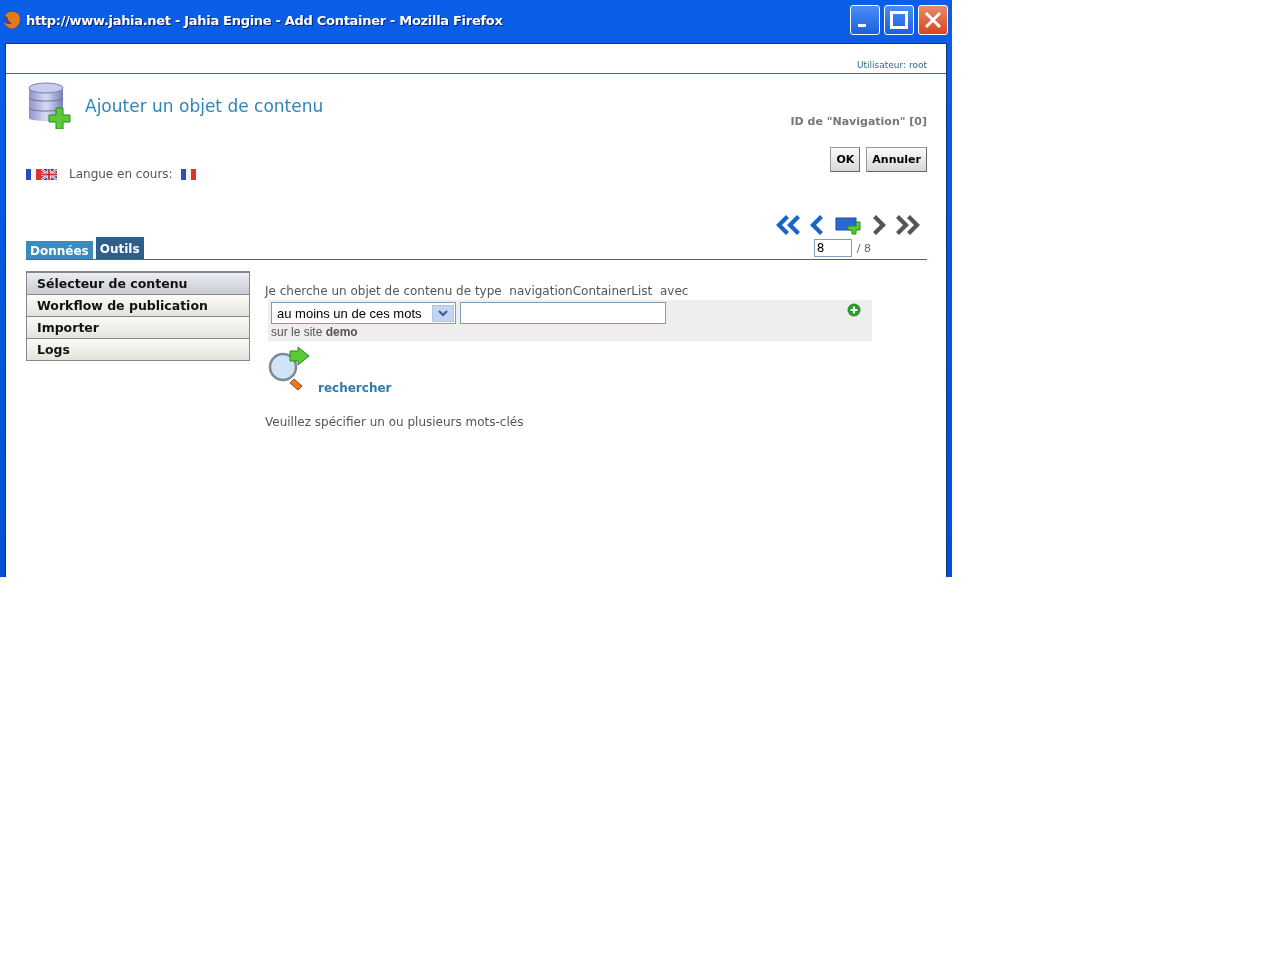  I want to click on page-number-field: 8, so click(832, 248).